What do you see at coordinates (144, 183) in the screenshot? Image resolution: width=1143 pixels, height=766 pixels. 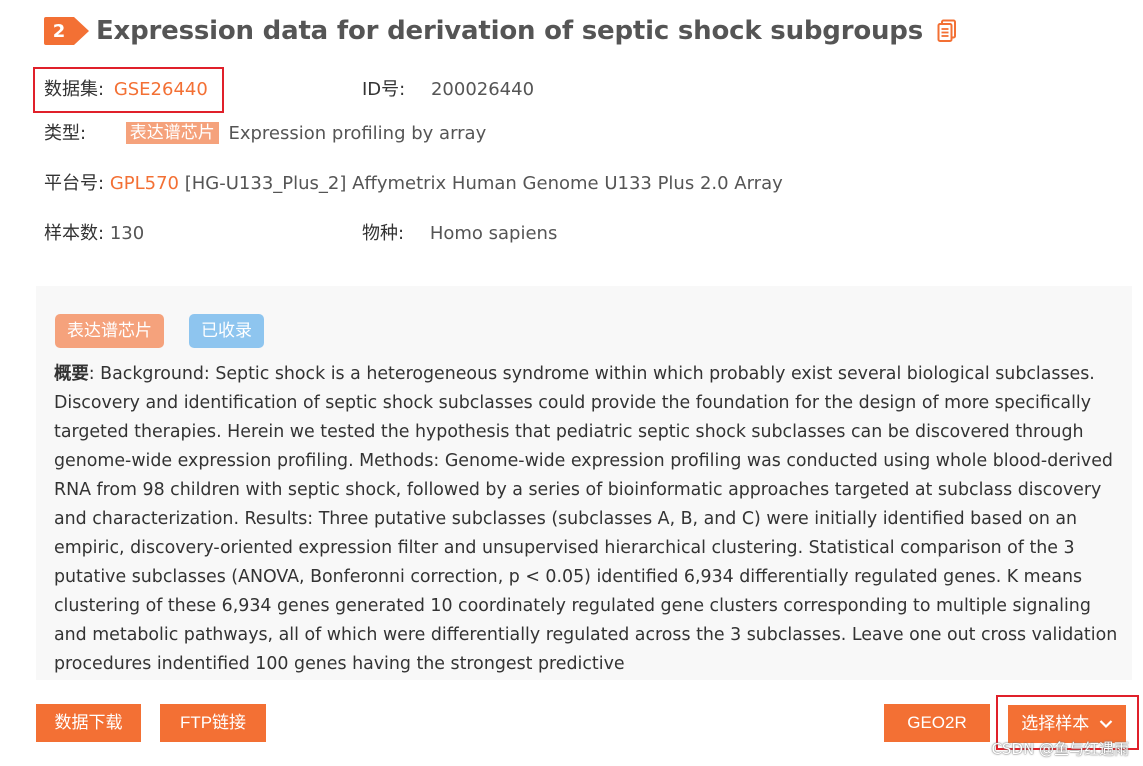 I see `platform-link: GPL570` at bounding box center [144, 183].